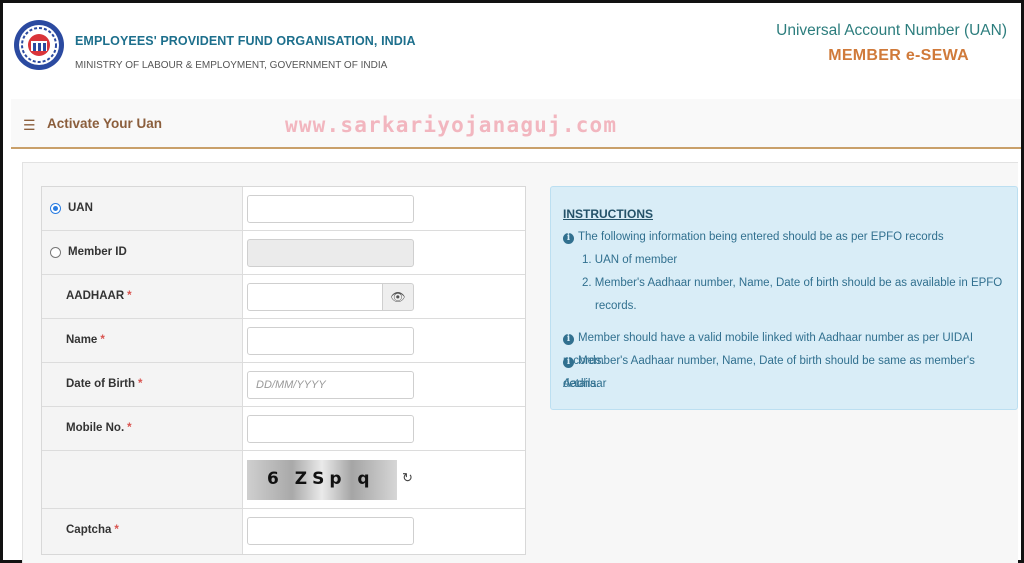 This screenshot has height=563, width=1024. Describe the element at coordinates (55, 252) in the screenshot. I see `member-id-radio` at that location.